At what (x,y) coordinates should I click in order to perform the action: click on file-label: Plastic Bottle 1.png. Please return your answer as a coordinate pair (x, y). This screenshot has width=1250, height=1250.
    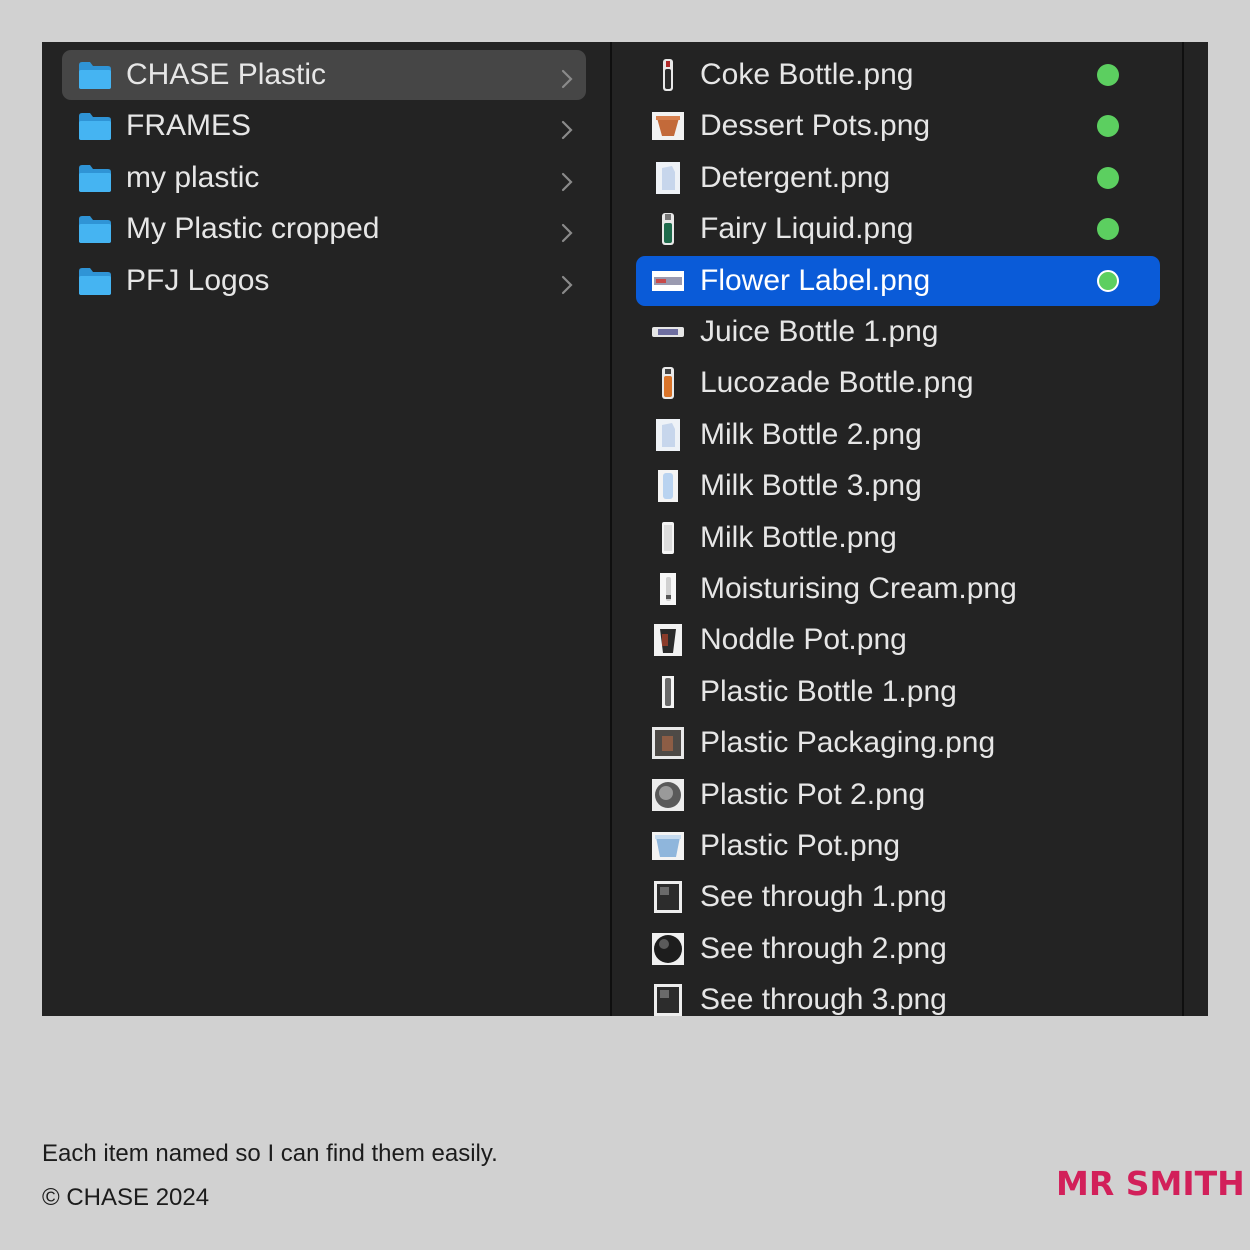
    Looking at the image, I should click on (828, 691).